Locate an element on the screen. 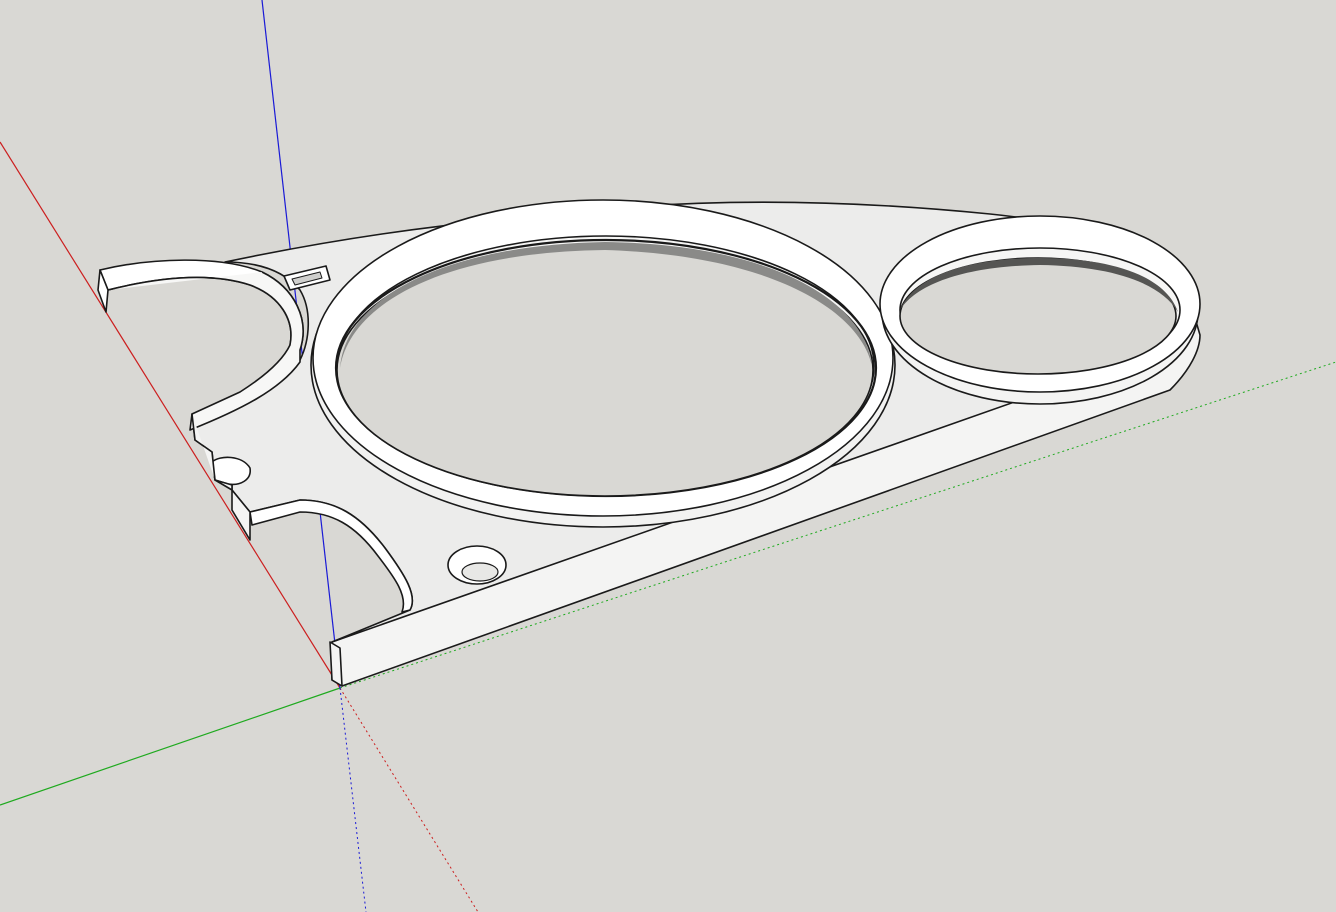 This screenshot has height=912, width=1336. corner-edge-face is located at coordinates (336, 664).